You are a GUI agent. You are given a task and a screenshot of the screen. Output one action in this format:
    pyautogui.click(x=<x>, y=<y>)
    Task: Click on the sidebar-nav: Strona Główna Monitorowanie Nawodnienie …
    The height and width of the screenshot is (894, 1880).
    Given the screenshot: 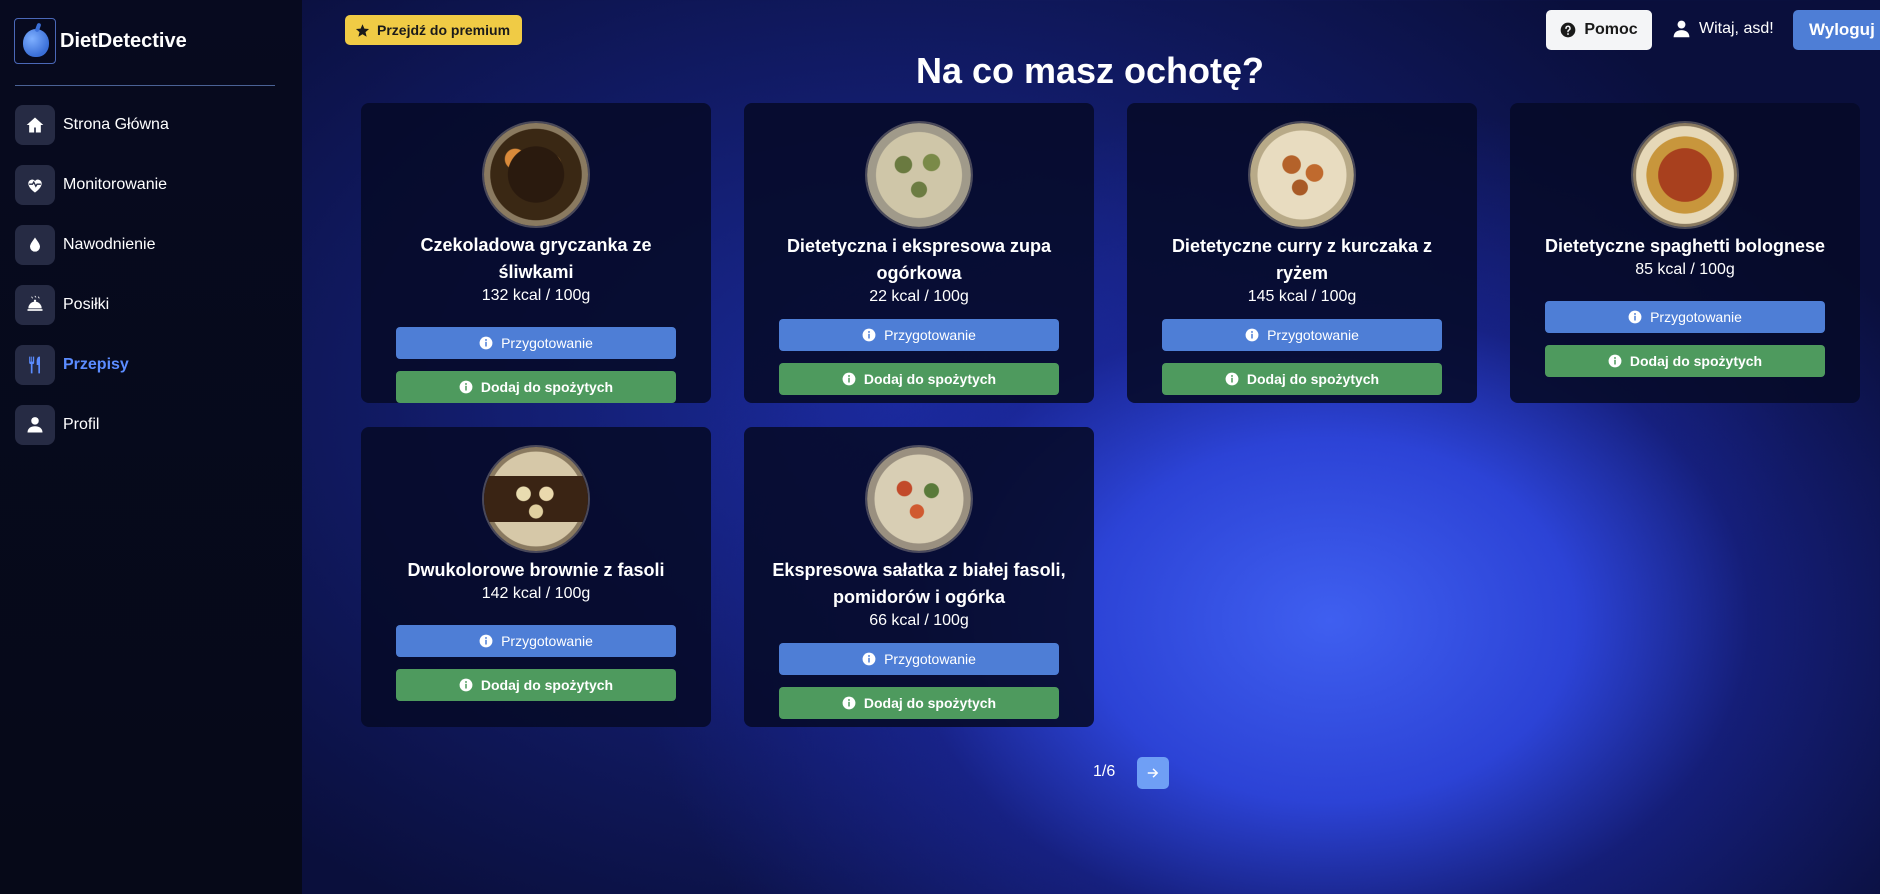 What is the action you would take?
    pyautogui.click(x=92, y=285)
    